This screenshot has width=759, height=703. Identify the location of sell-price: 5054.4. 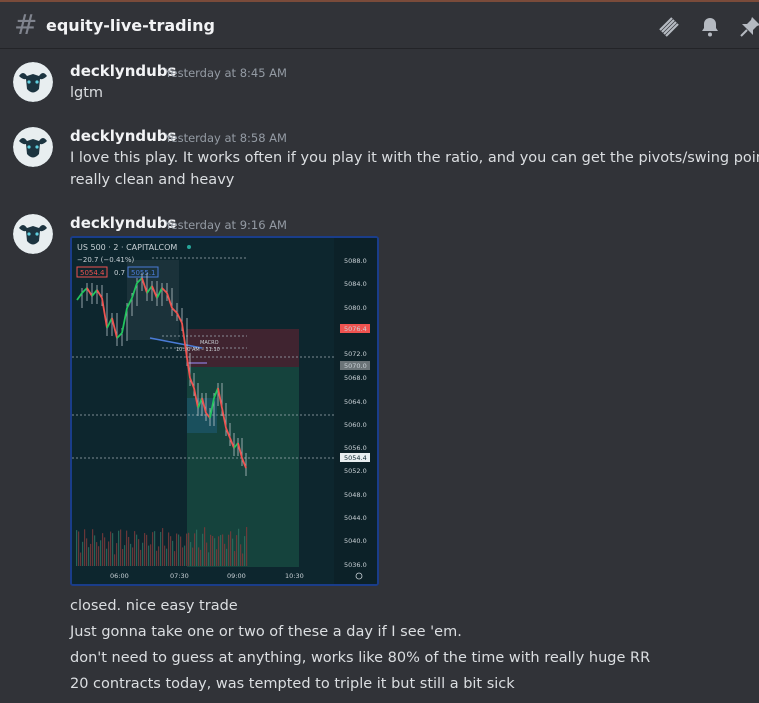
(92, 273).